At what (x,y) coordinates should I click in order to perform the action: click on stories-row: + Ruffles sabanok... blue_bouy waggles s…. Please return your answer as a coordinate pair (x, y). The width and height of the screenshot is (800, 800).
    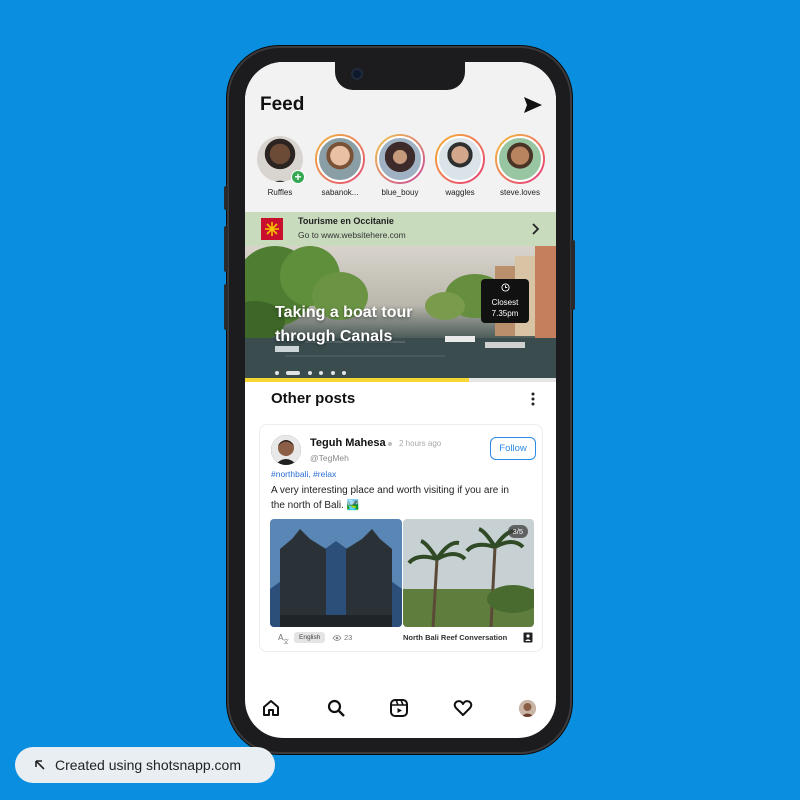
    Looking at the image, I should click on (401, 169).